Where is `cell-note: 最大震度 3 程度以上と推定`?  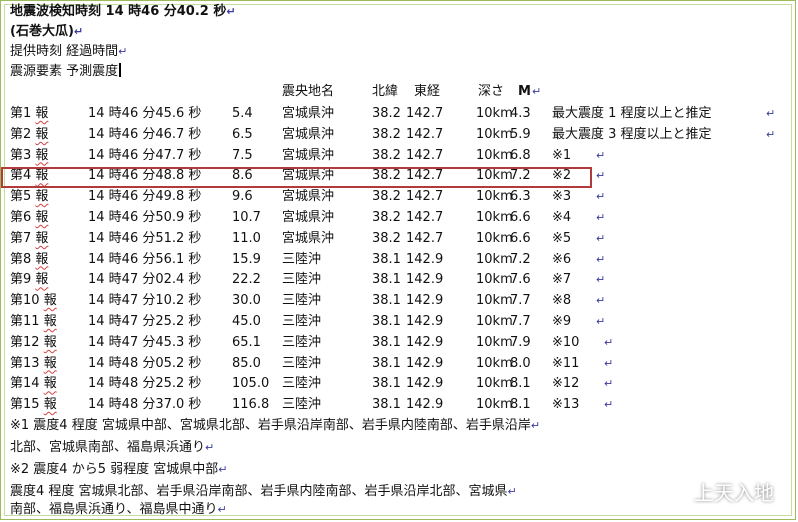 cell-note: 最大震度 3 程度以上と推定 is located at coordinates (632, 134).